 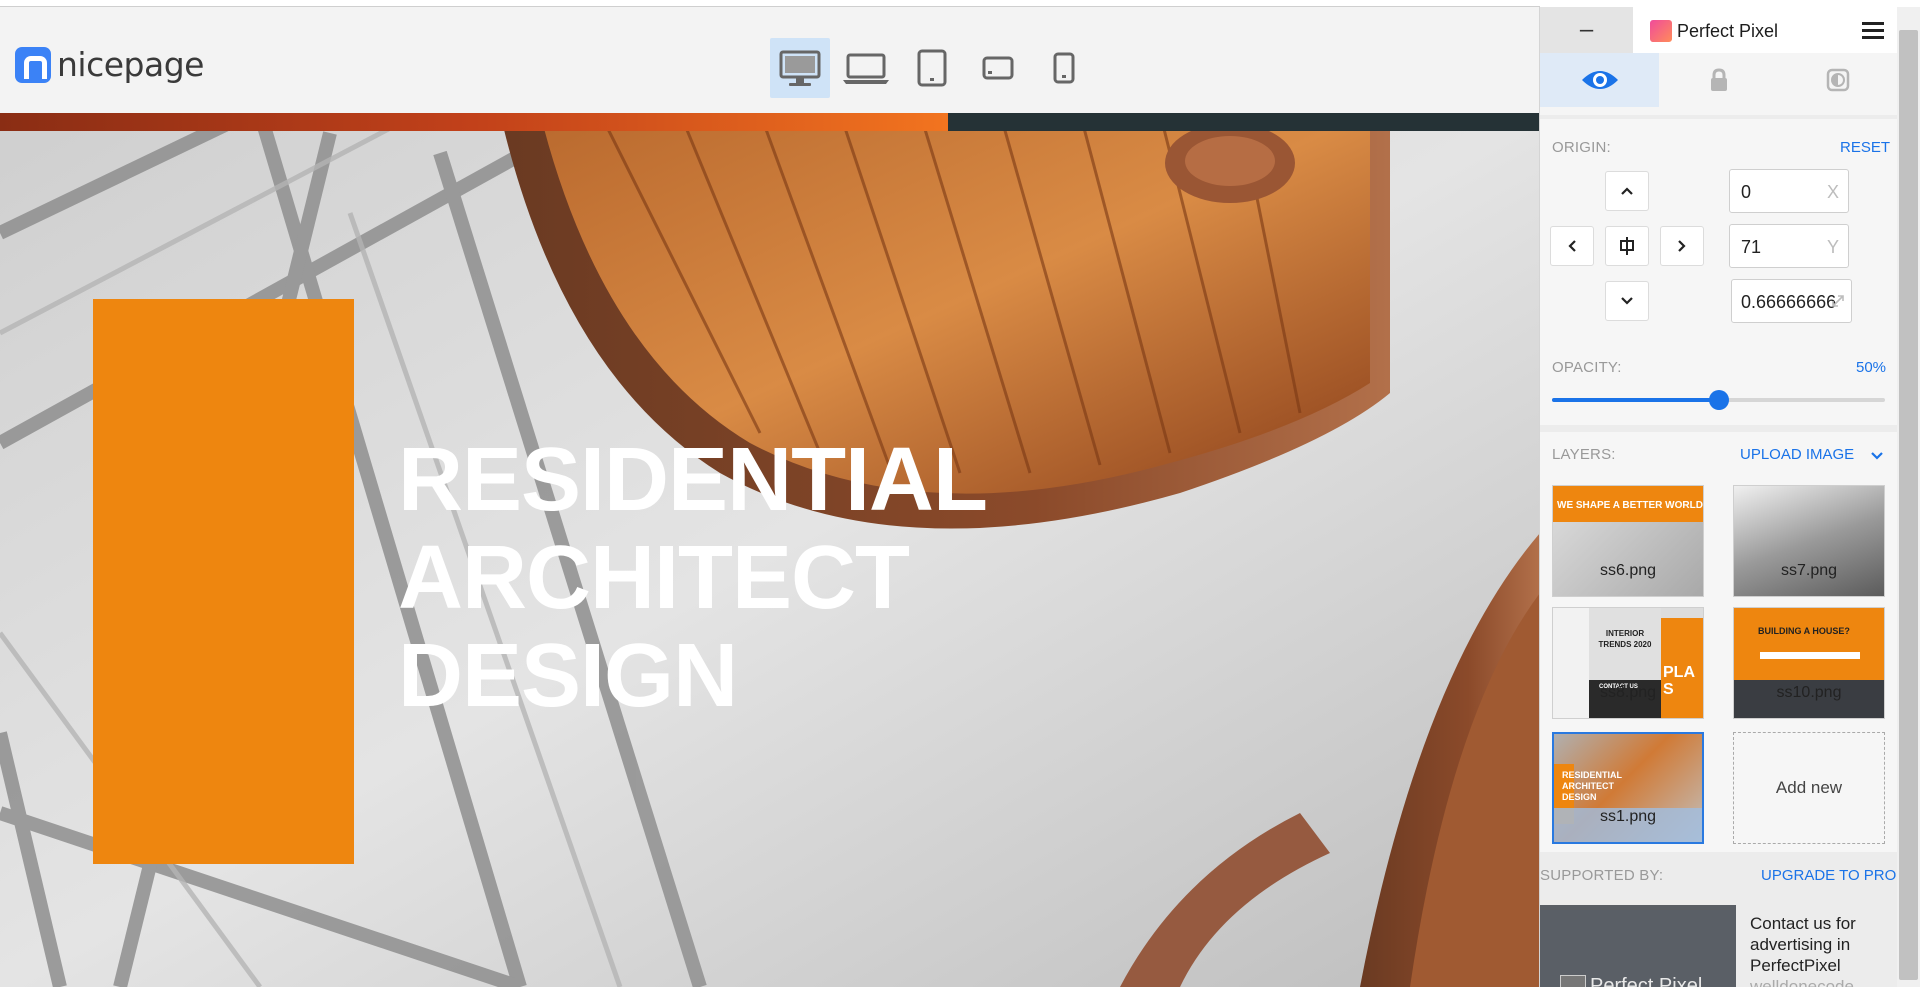 I want to click on tab-invert, so click(x=1837, y=80).